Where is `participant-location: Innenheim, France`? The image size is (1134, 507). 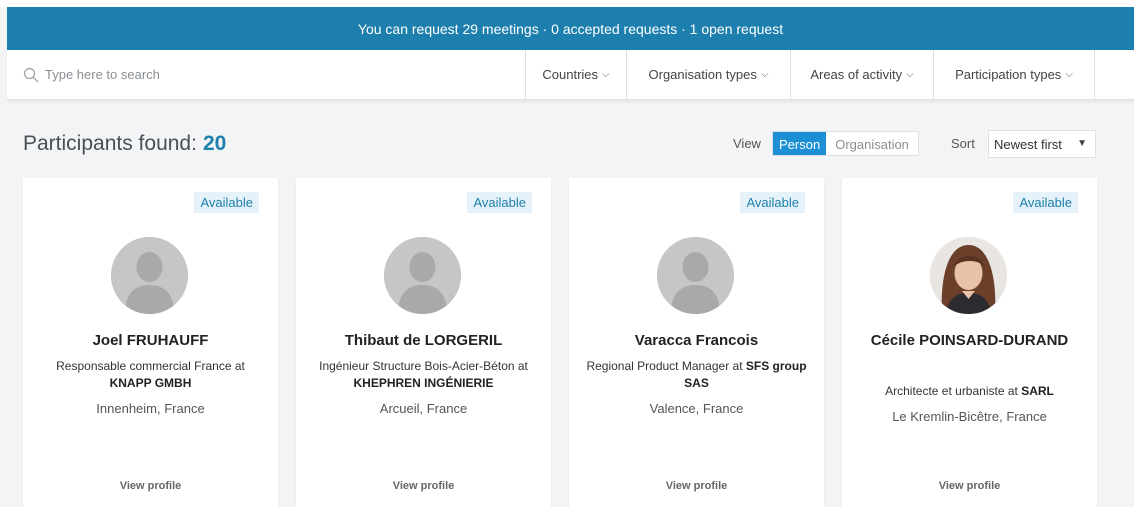
participant-location: Innenheim, France is located at coordinates (150, 408).